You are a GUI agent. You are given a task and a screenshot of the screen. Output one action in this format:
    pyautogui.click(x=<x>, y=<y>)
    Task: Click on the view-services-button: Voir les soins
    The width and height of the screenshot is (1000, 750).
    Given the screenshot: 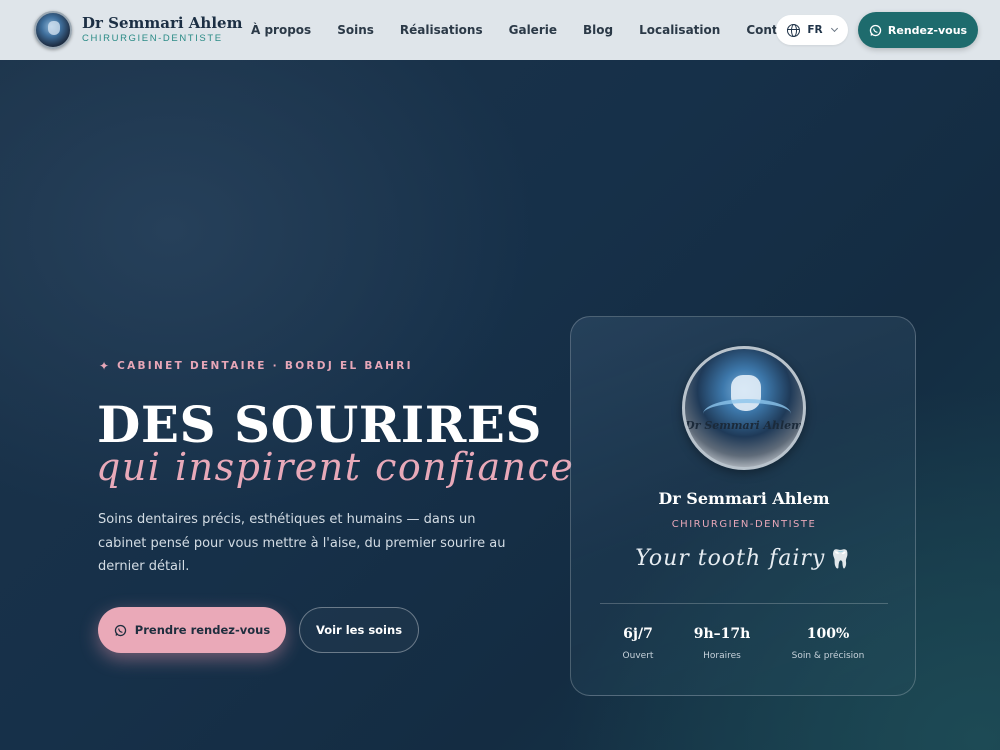 What is the action you would take?
    pyautogui.click(x=359, y=630)
    